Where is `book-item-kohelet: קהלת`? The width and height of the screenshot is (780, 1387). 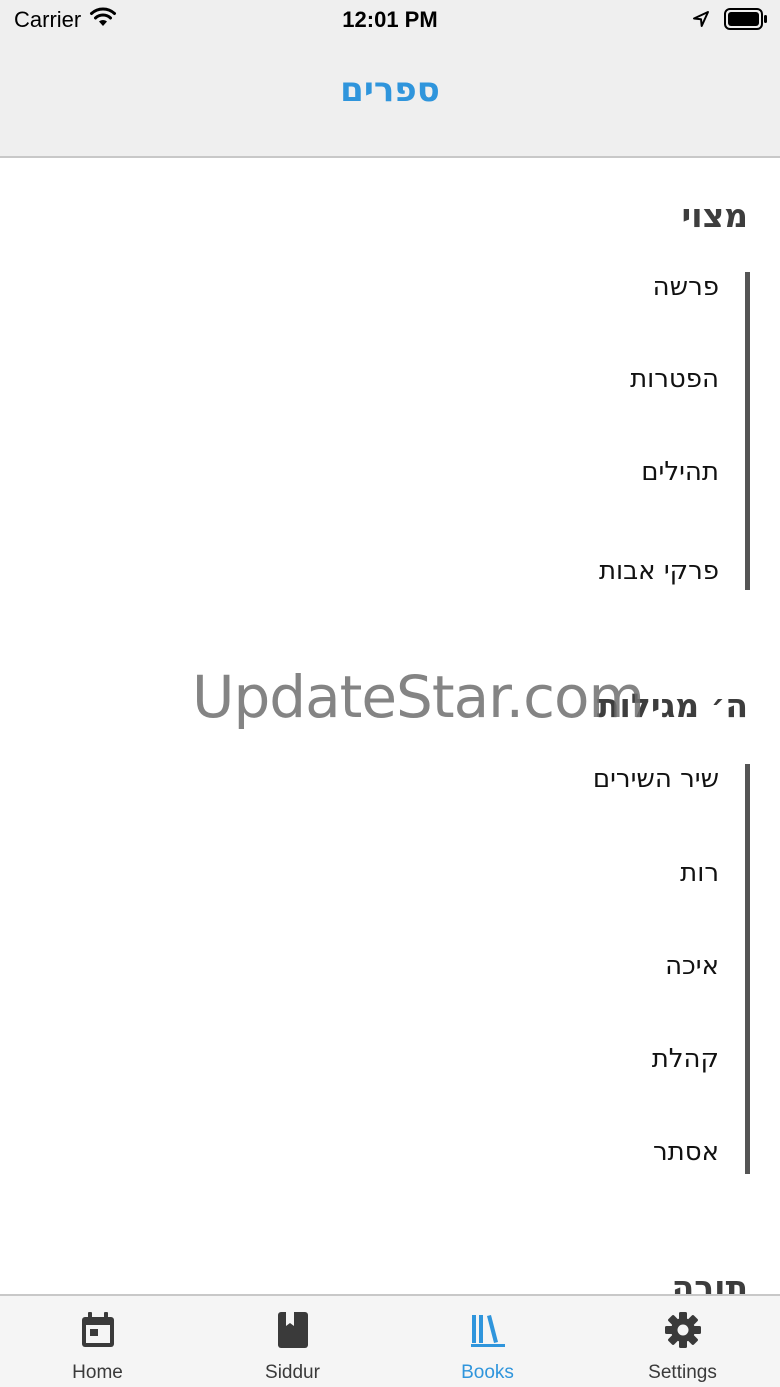 book-item-kohelet: קהלת is located at coordinates (685, 1059).